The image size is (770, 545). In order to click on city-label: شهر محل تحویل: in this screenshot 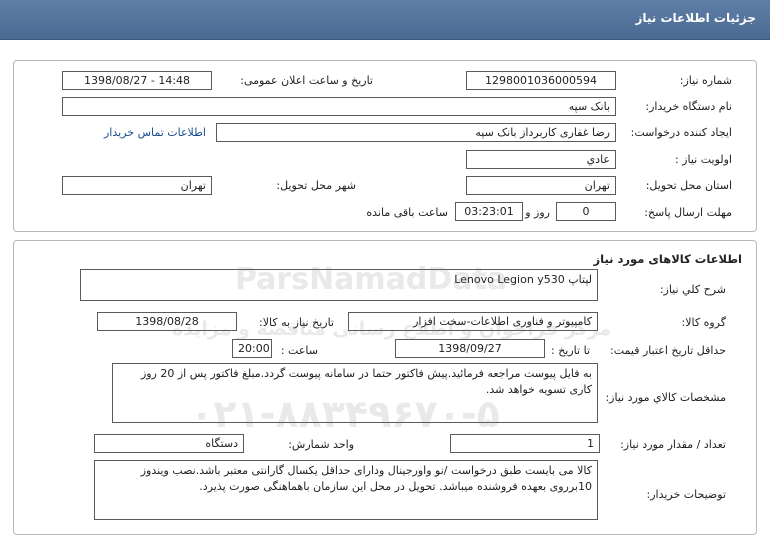, I will do `click(316, 185)`.